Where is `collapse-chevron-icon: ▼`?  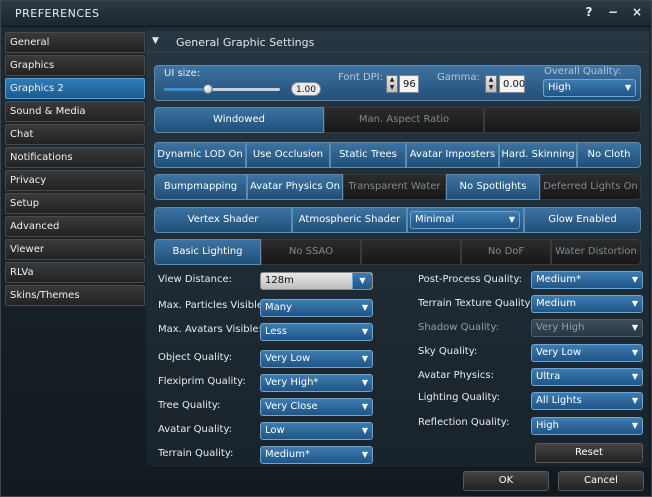 collapse-chevron-icon: ▼ is located at coordinates (155, 41).